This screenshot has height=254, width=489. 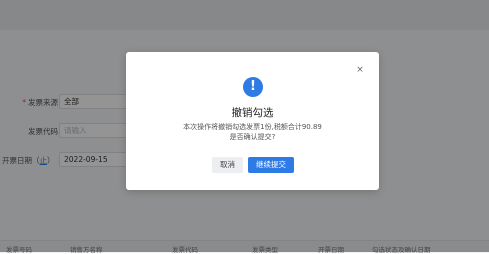 I want to click on cancel-button: 取消, so click(x=227, y=165).